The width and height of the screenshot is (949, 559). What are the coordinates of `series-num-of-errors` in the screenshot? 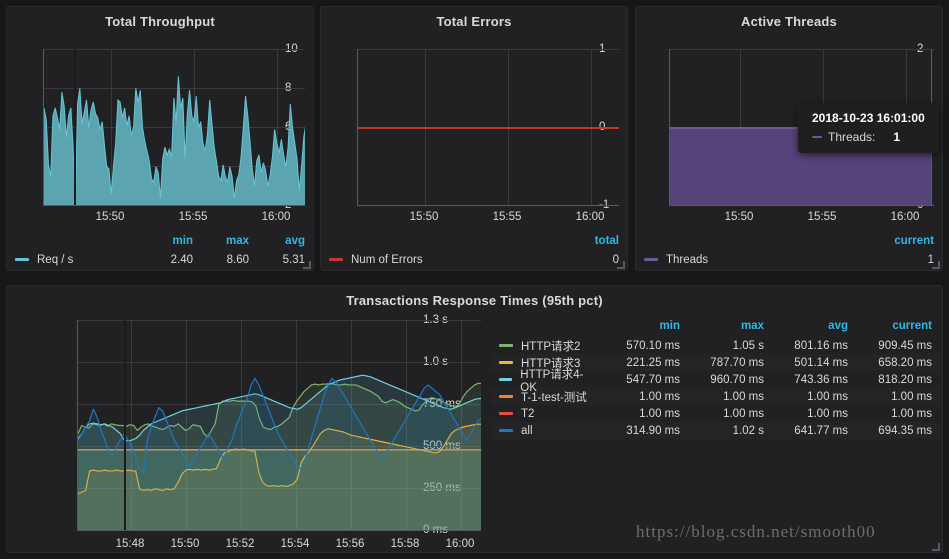 It's located at (488, 128).